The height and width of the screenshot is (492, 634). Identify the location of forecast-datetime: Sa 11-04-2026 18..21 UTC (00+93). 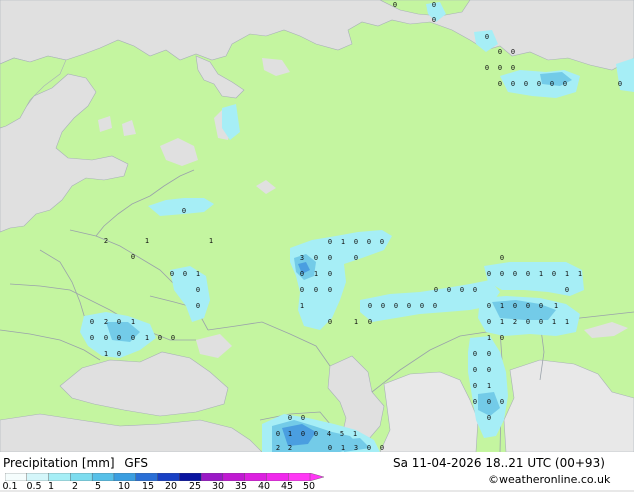
(499, 463).